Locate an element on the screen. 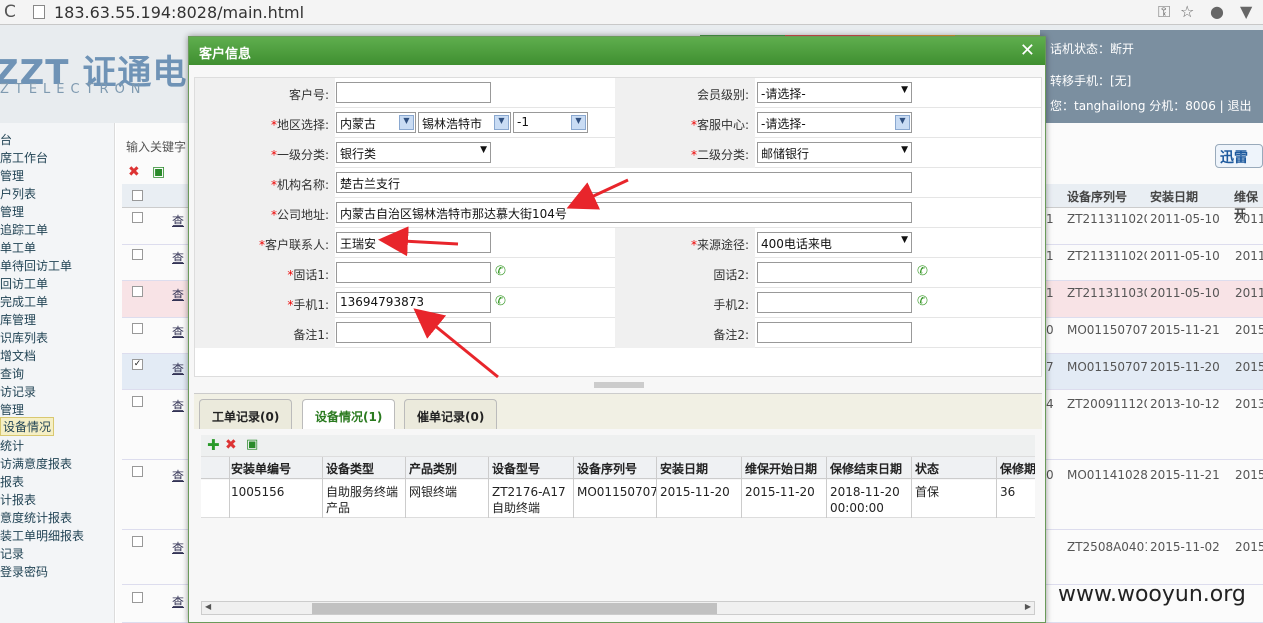 The height and width of the screenshot is (623, 1263). province-select: 内蒙古 ▼ is located at coordinates (376, 122).